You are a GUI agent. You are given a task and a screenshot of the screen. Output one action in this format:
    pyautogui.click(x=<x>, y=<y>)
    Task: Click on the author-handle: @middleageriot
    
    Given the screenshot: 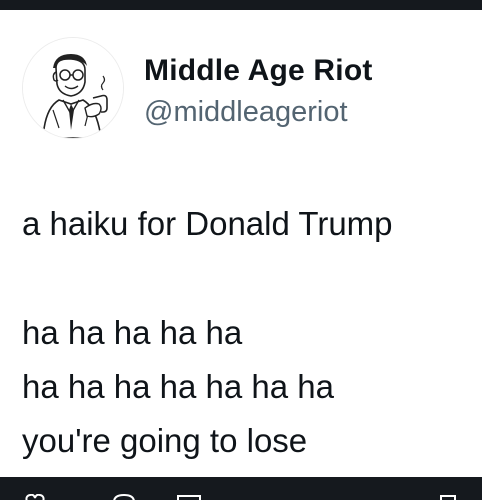 What is the action you would take?
    pyautogui.click(x=246, y=112)
    